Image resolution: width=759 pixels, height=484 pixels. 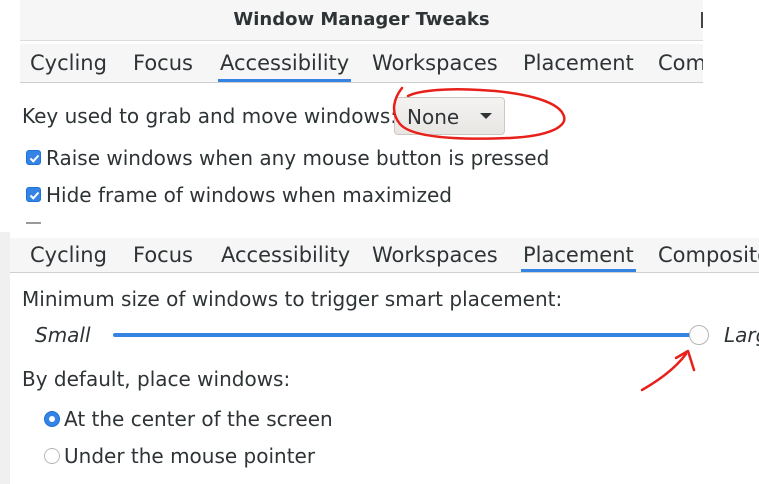 I want to click on slider-min-label: Small, so click(x=63, y=335).